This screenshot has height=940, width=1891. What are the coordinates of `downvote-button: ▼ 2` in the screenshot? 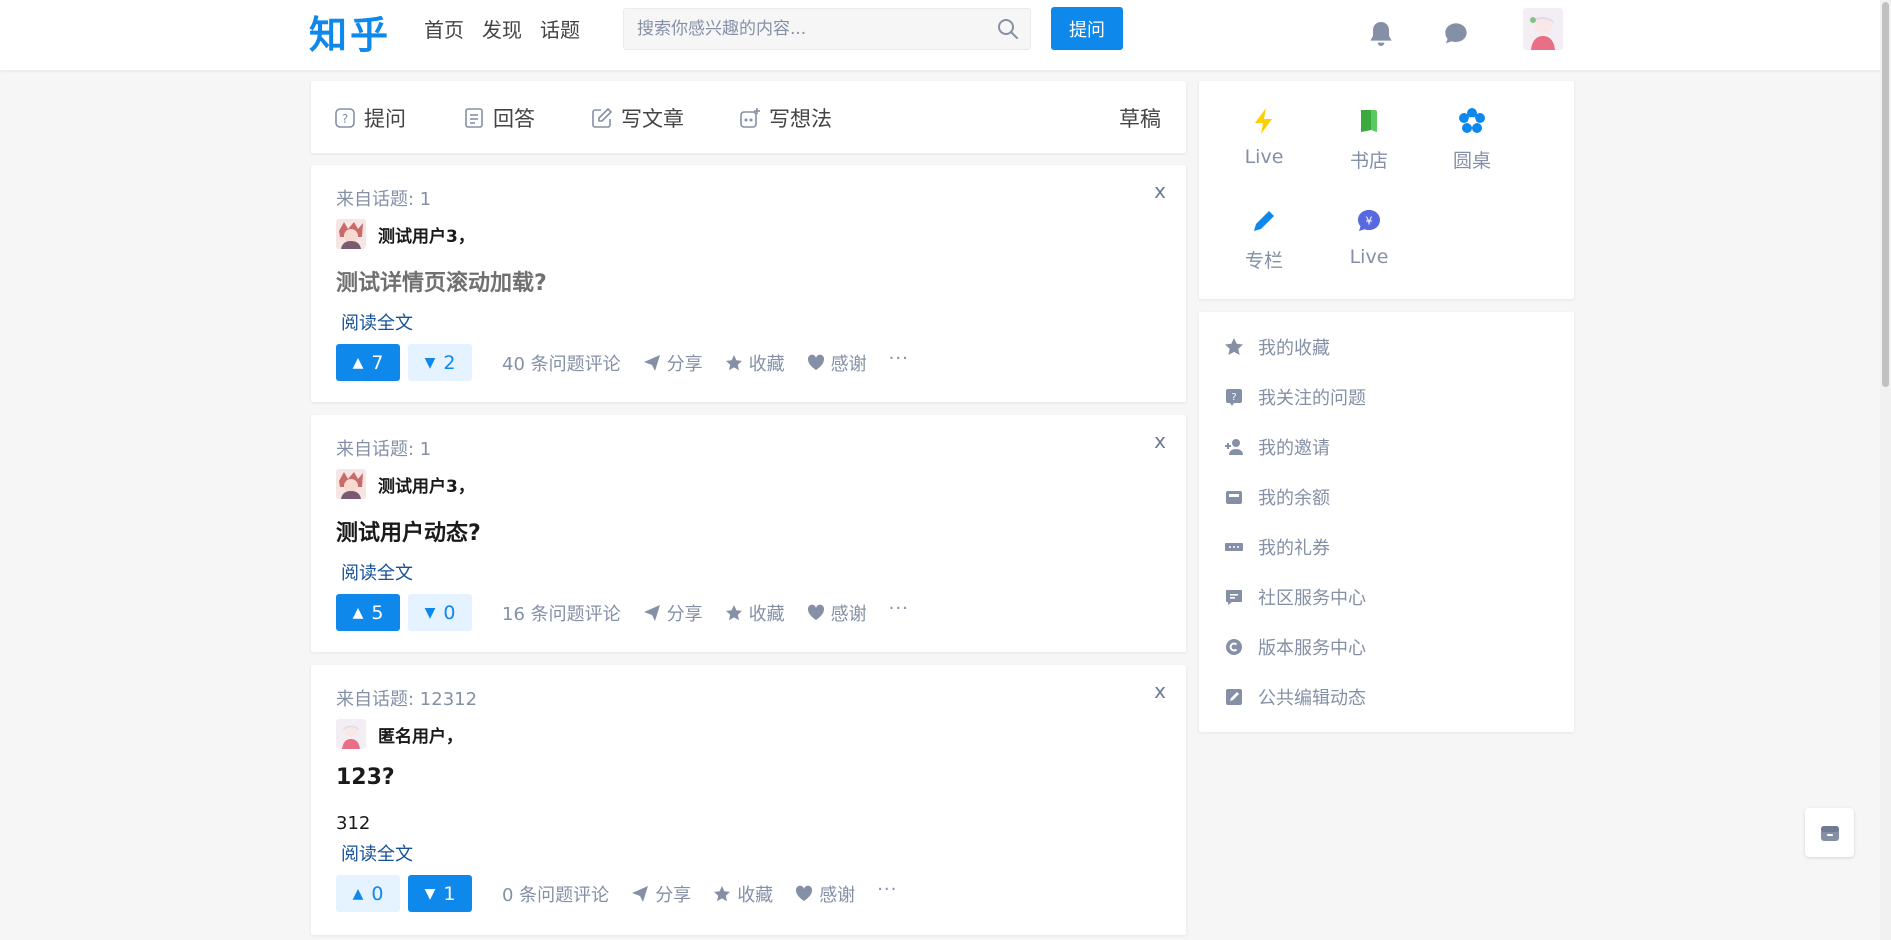 It's located at (440, 362).